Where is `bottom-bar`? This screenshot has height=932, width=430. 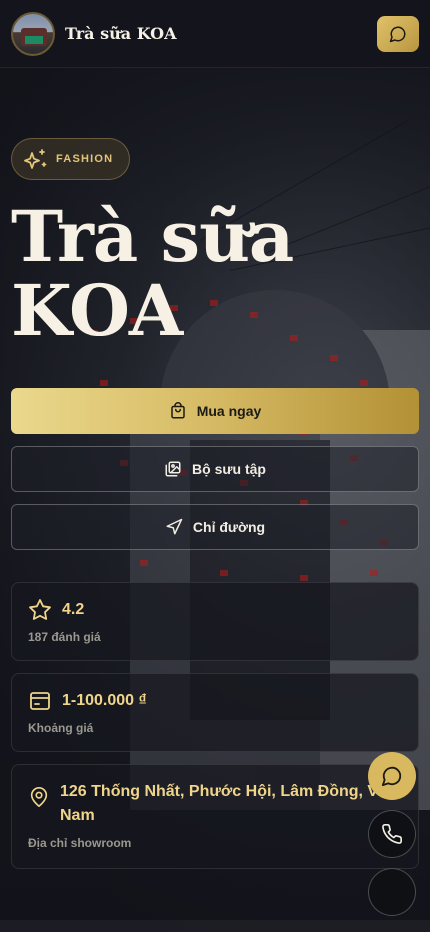 bottom-bar is located at coordinates (215, 926).